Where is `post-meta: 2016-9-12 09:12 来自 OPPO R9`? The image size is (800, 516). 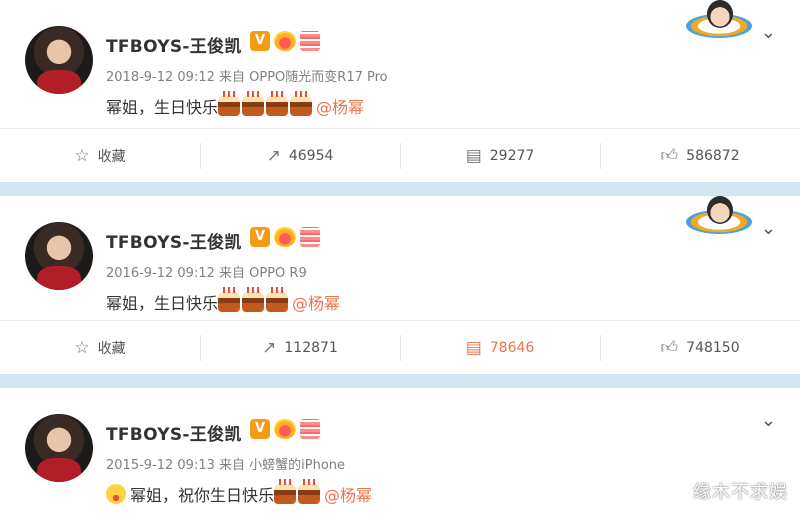
post-meta: 2016-9-12 09:12 来自 OPPO R9 is located at coordinates (206, 273).